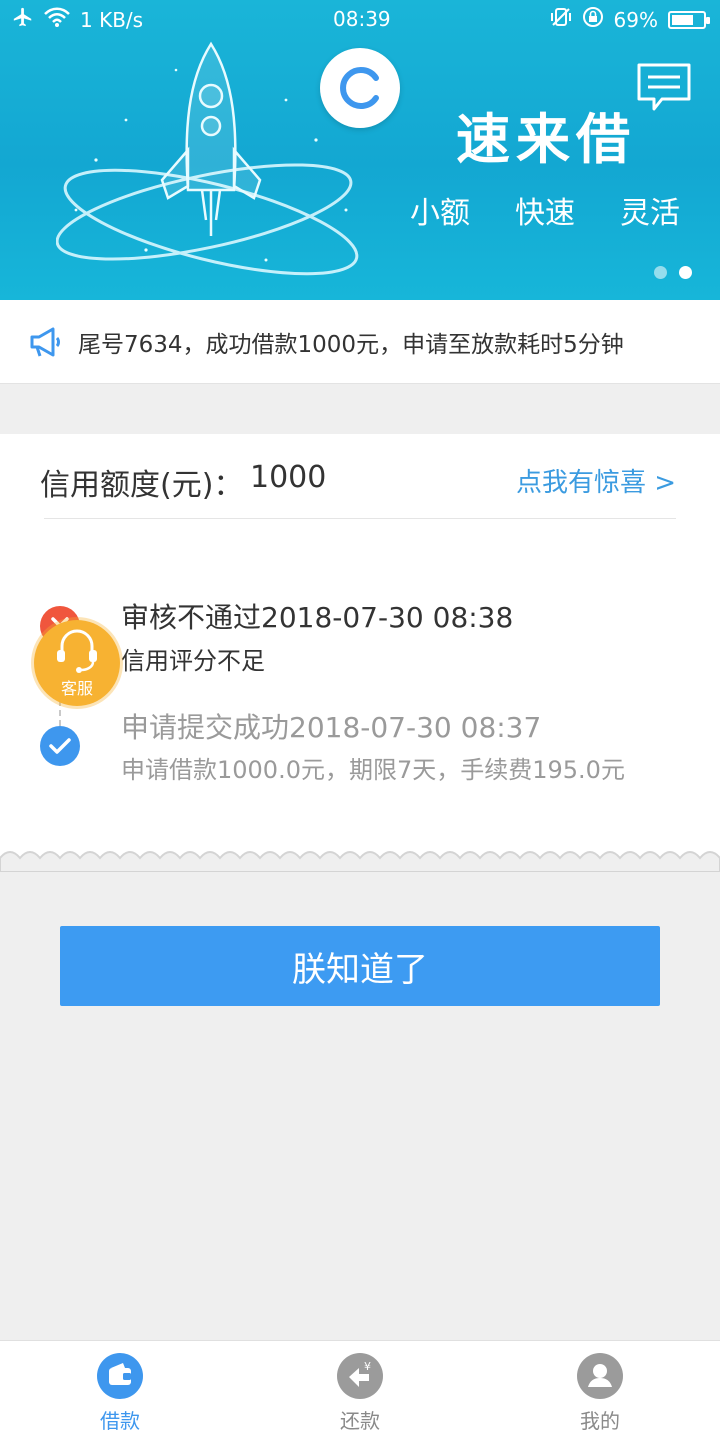  Describe the element at coordinates (112, 19) in the screenshot. I see `network-speed: 1 KB/s` at that location.